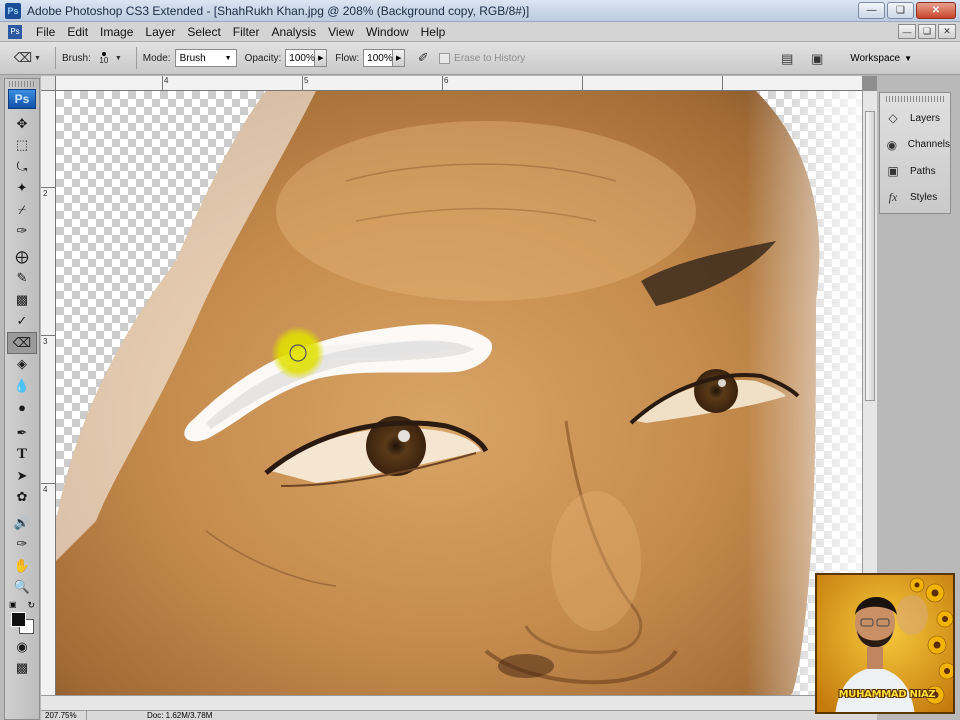  Describe the element at coordinates (22, 669) in the screenshot. I see `screen-mode-icon: ▩` at that location.